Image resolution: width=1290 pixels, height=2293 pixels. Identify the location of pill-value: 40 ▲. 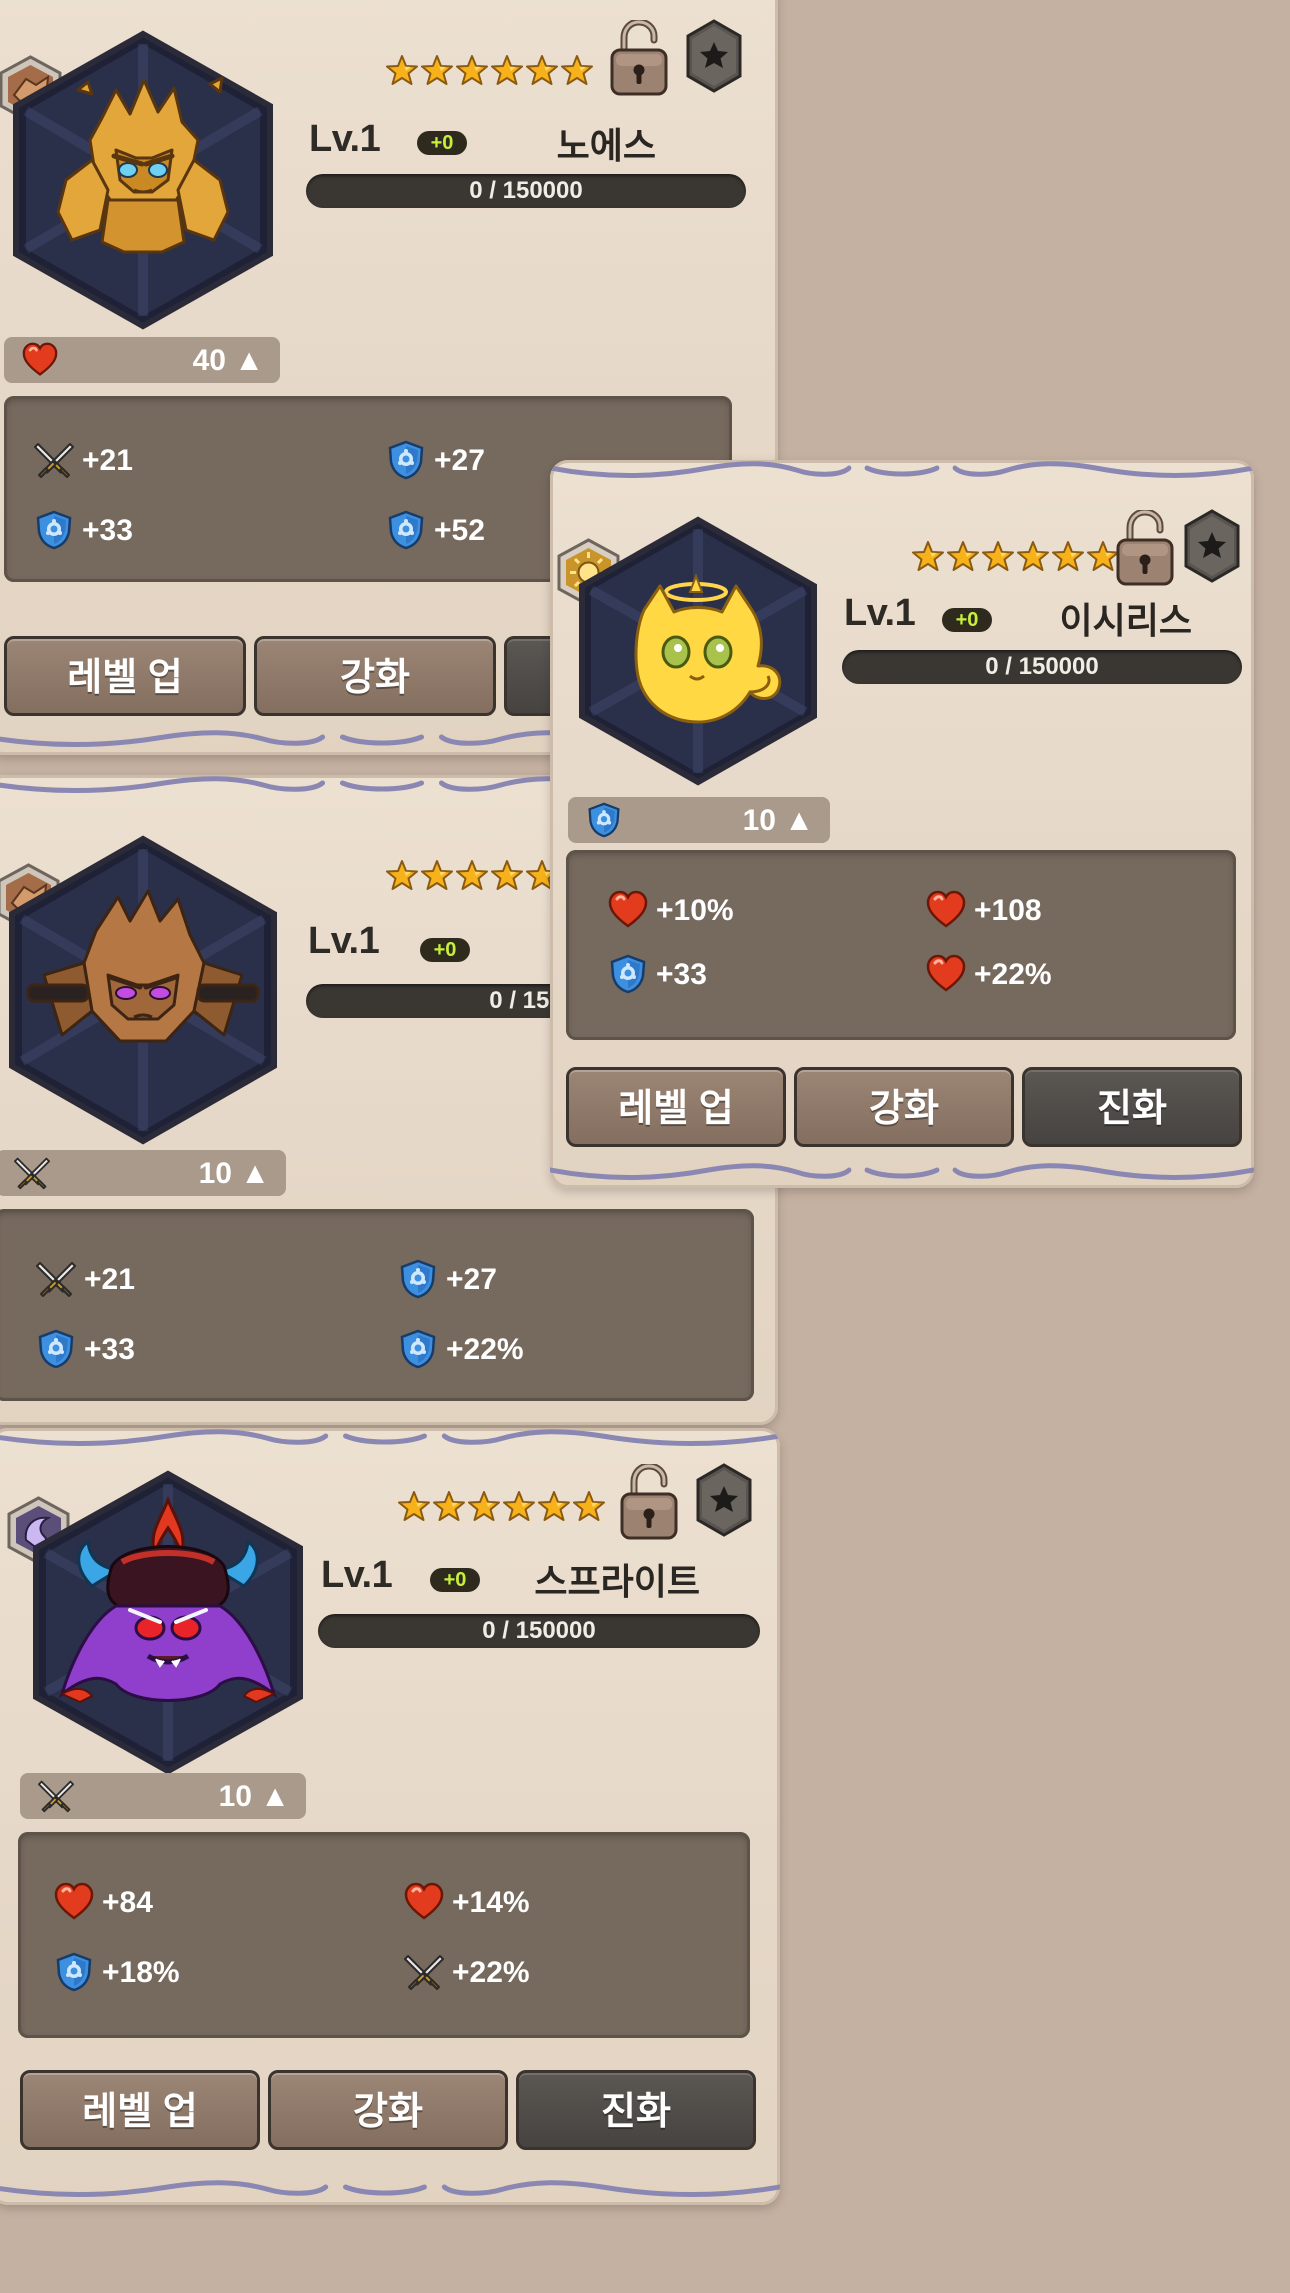
(228, 360).